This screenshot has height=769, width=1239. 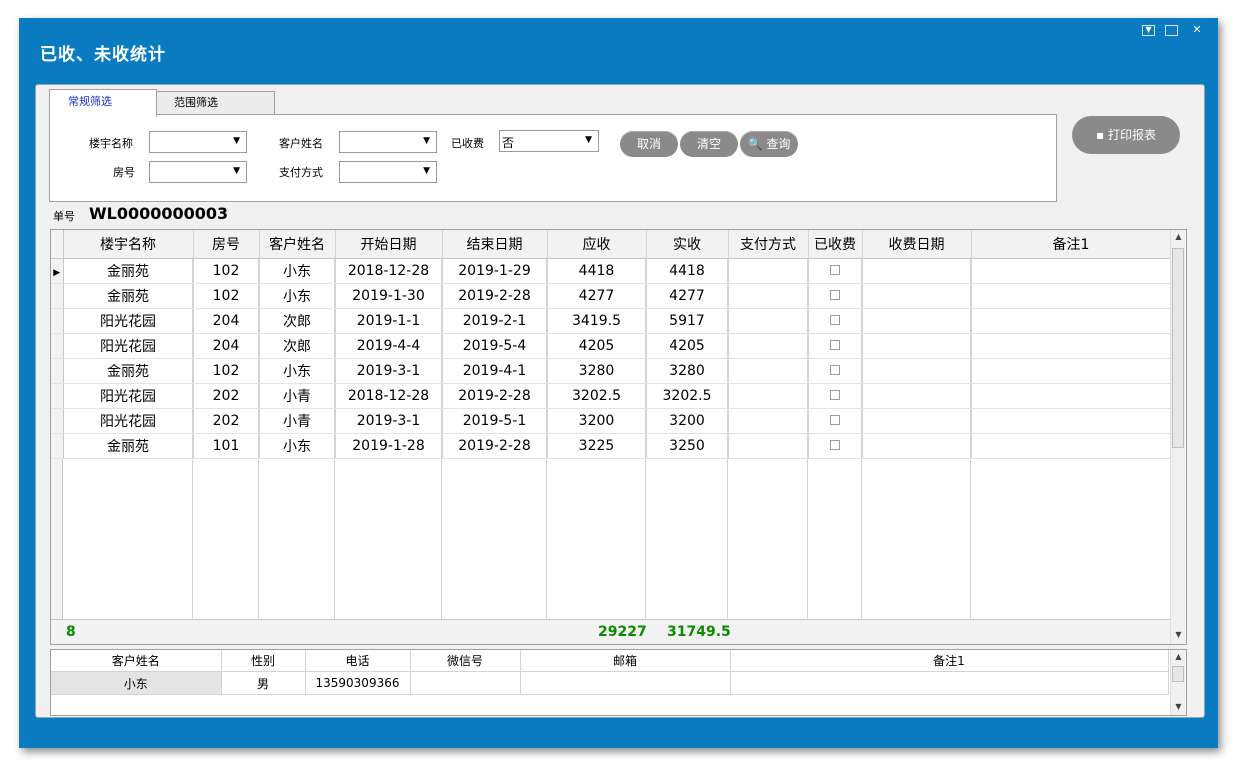 I want to click on grid-cell: 2019-1-1, so click(x=389, y=321).